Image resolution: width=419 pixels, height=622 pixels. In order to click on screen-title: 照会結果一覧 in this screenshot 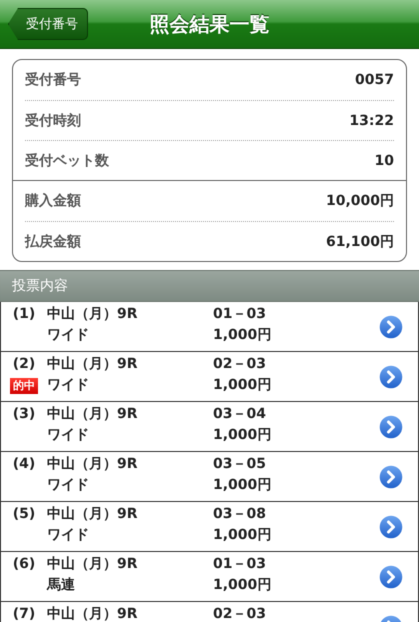, I will do `click(210, 24)`.